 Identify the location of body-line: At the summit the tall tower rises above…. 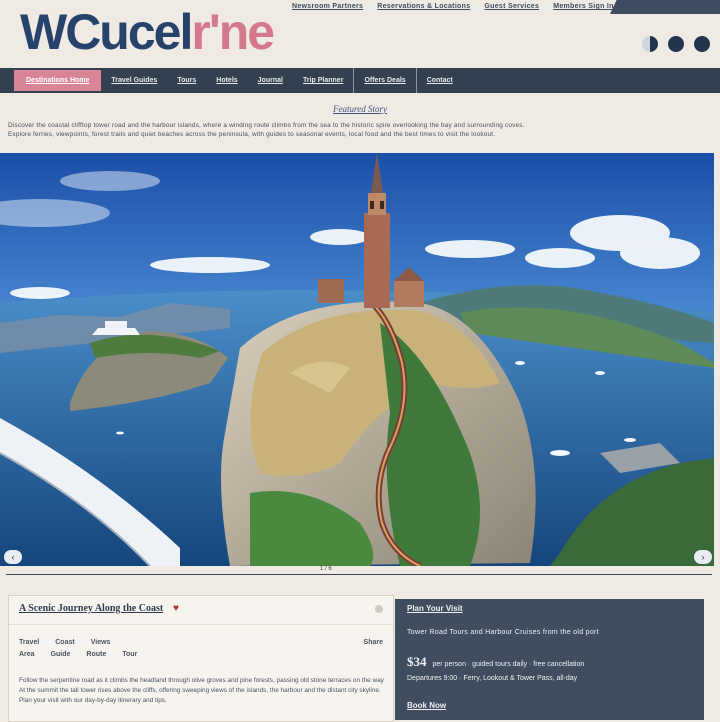
(200, 690).